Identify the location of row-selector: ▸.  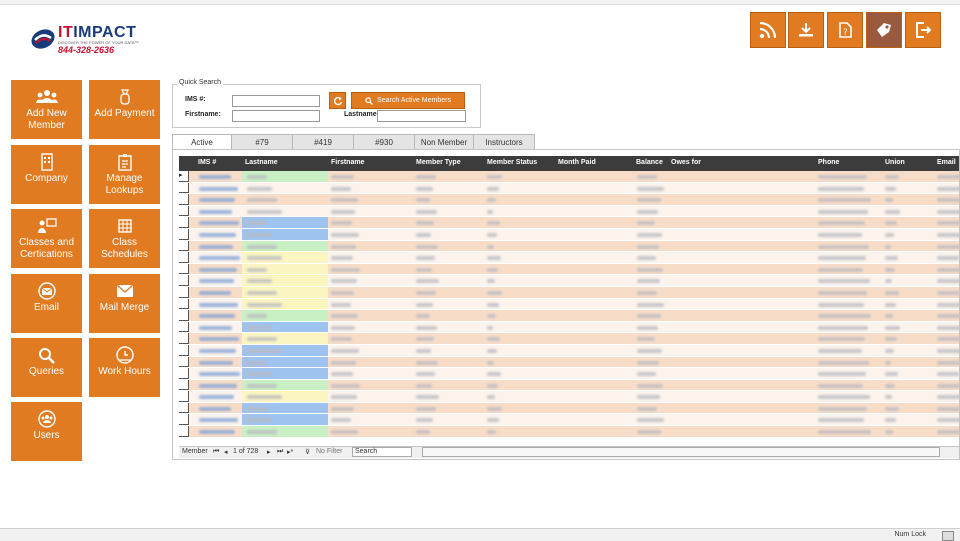
(184, 176).